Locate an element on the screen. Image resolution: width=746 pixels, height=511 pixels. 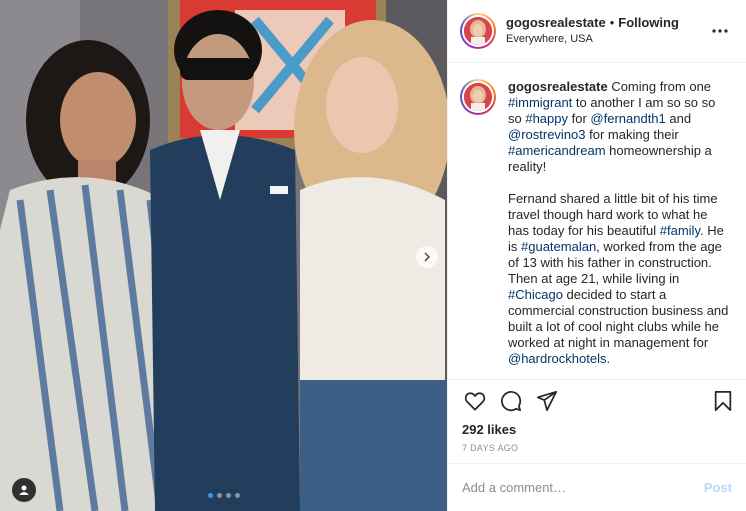
avatar is located at coordinates (478, 31).